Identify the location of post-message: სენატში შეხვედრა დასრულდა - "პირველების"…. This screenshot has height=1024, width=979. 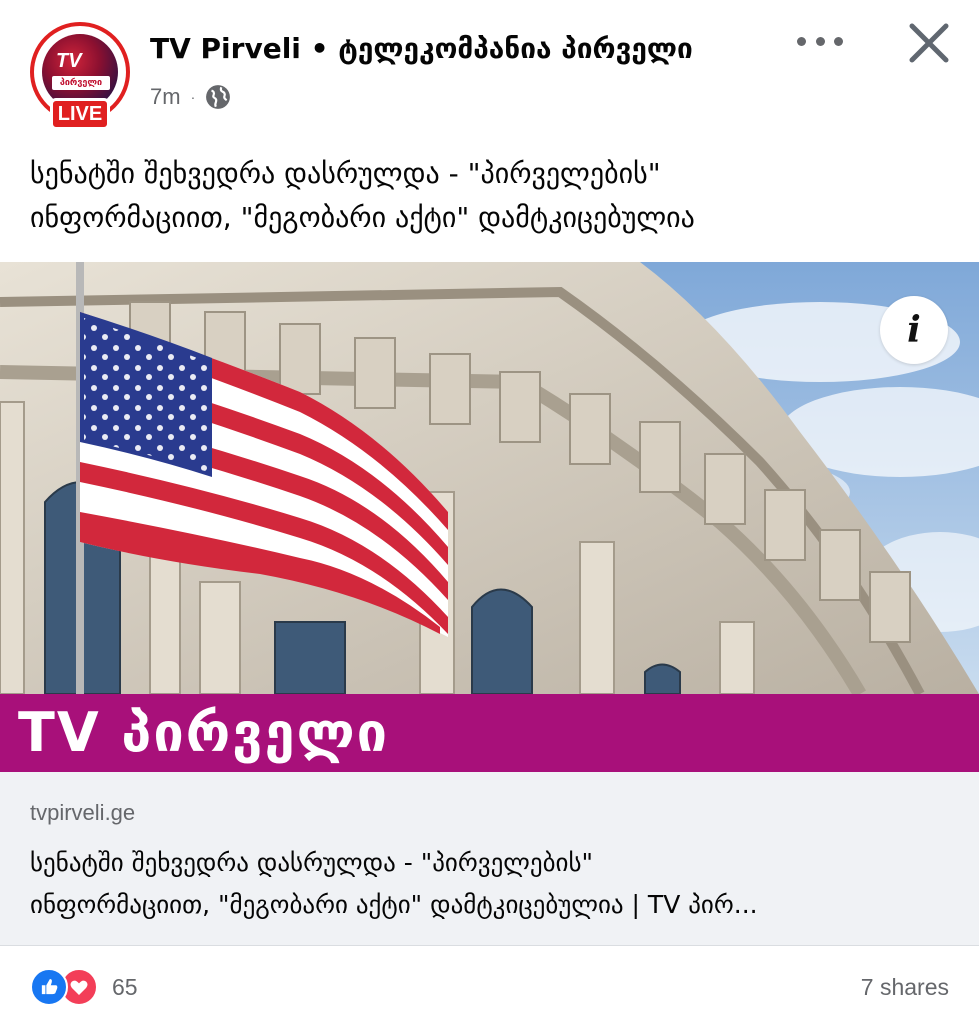
(495, 196).